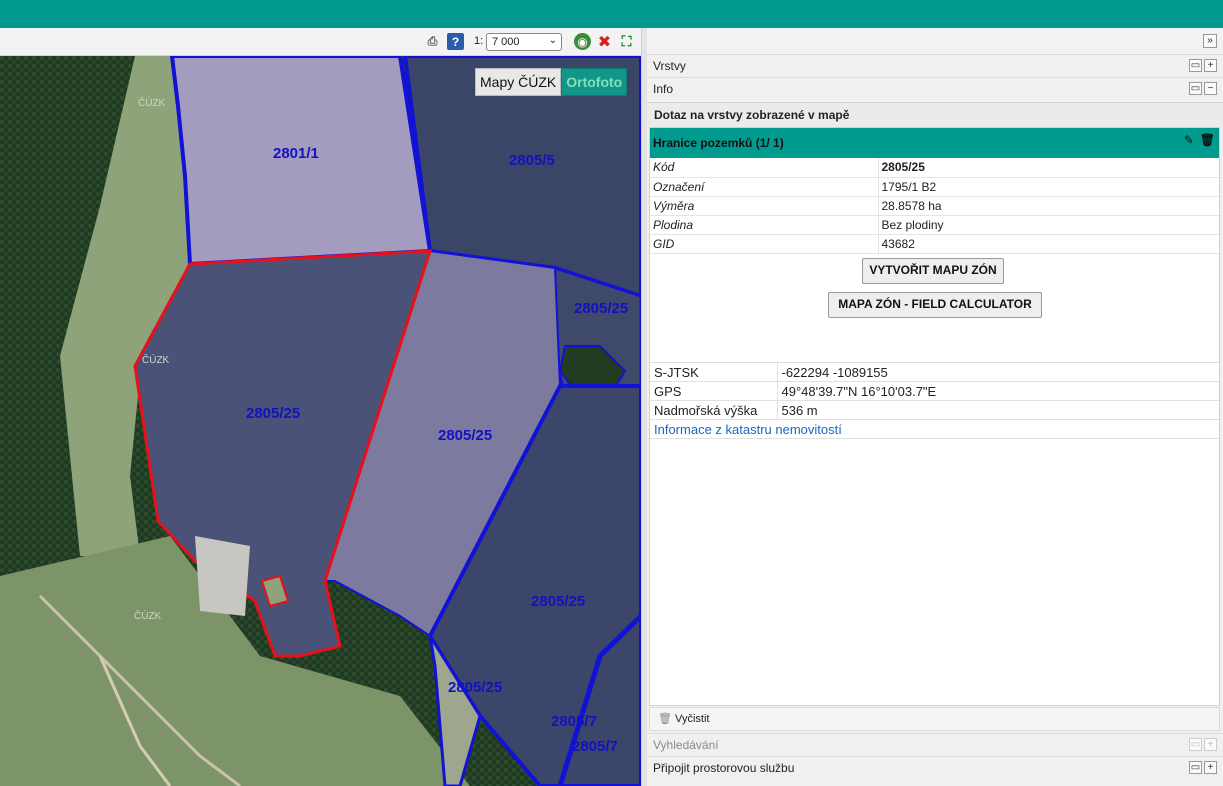 The image size is (1223, 786). What do you see at coordinates (998, 372) in the screenshot?
I see `coord-value: -622294 -1089155` at bounding box center [998, 372].